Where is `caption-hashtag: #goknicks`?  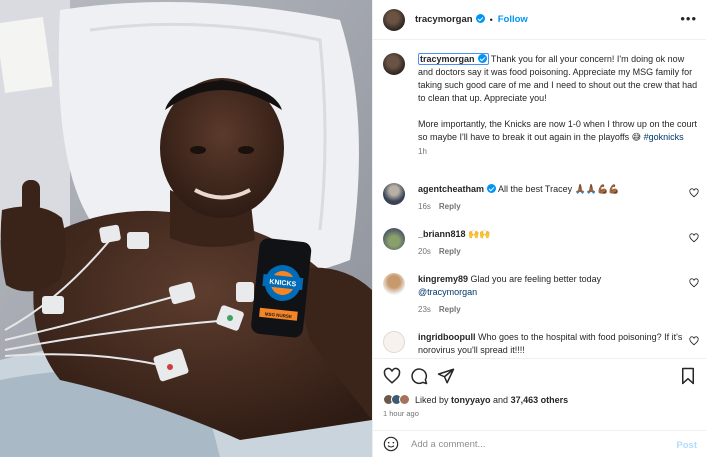
caption-hashtag: #goknicks is located at coordinates (664, 137).